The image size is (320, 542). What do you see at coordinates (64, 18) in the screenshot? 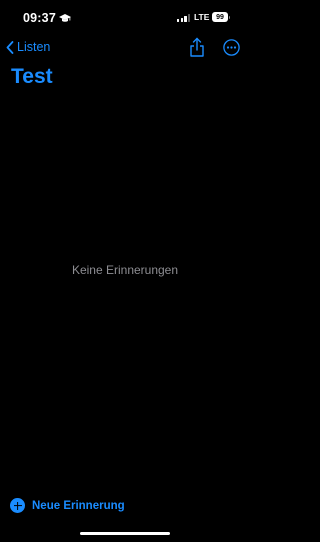
I see `graduation-cap-icon` at bounding box center [64, 18].